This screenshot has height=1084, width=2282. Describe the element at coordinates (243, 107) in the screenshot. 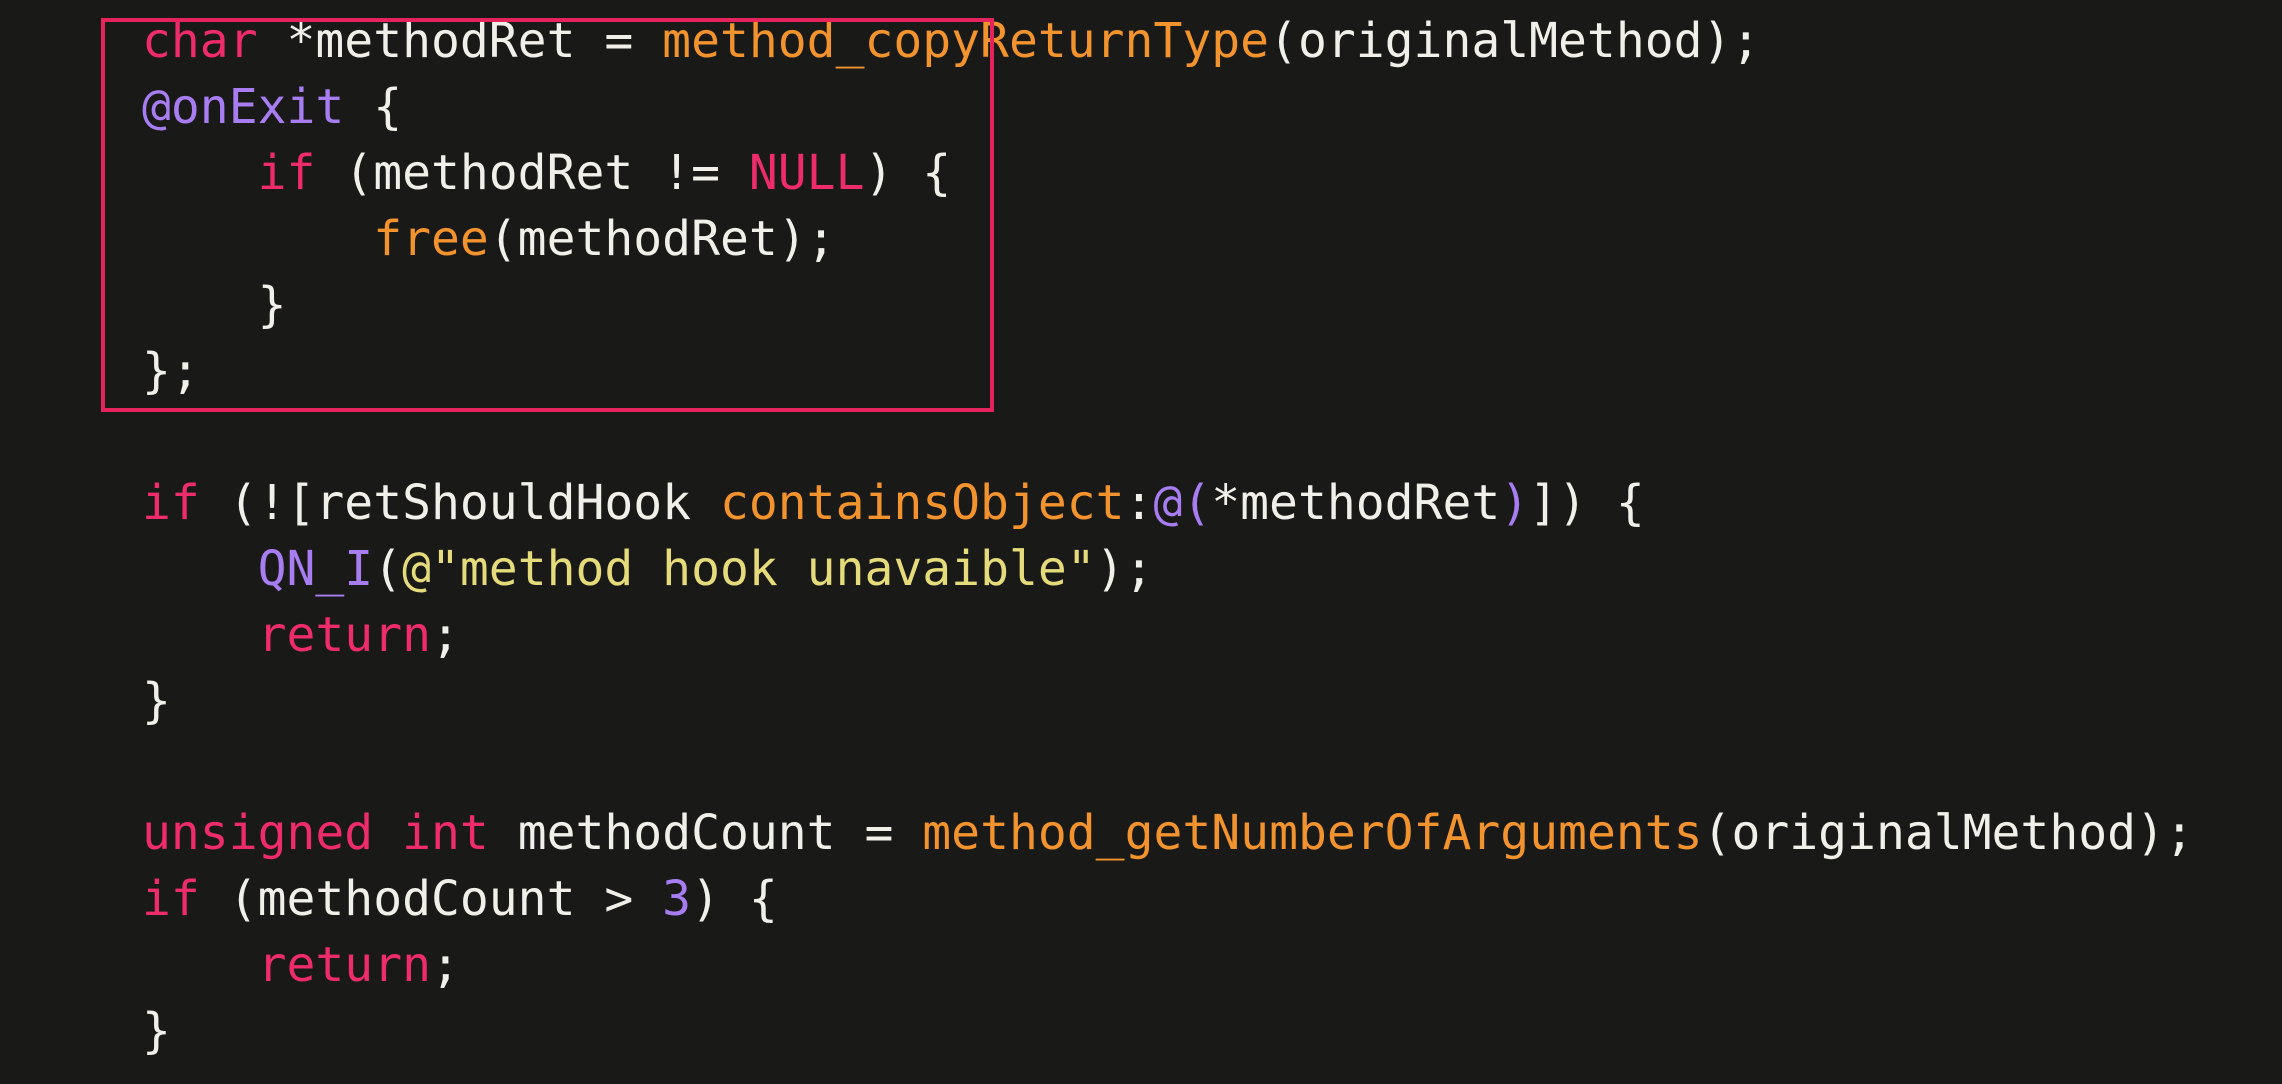

I see `code-token-macro: @onExit` at that location.